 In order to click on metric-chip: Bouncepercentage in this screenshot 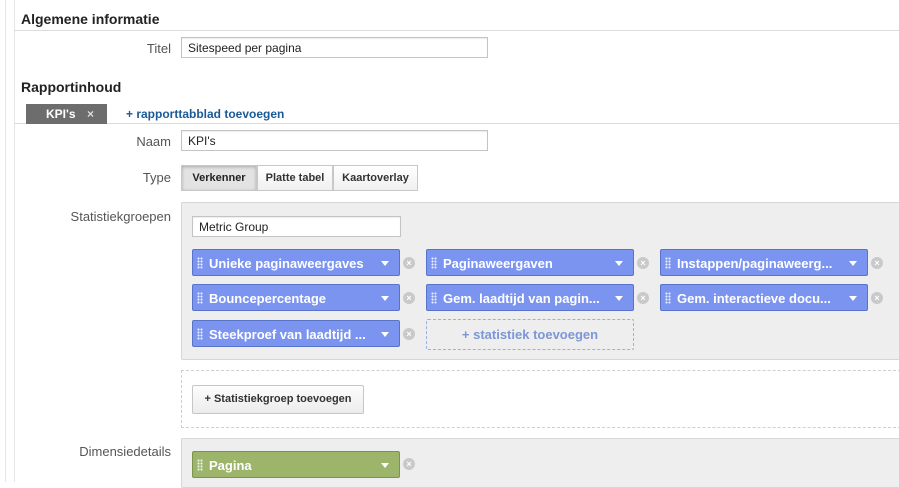, I will do `click(296, 297)`.